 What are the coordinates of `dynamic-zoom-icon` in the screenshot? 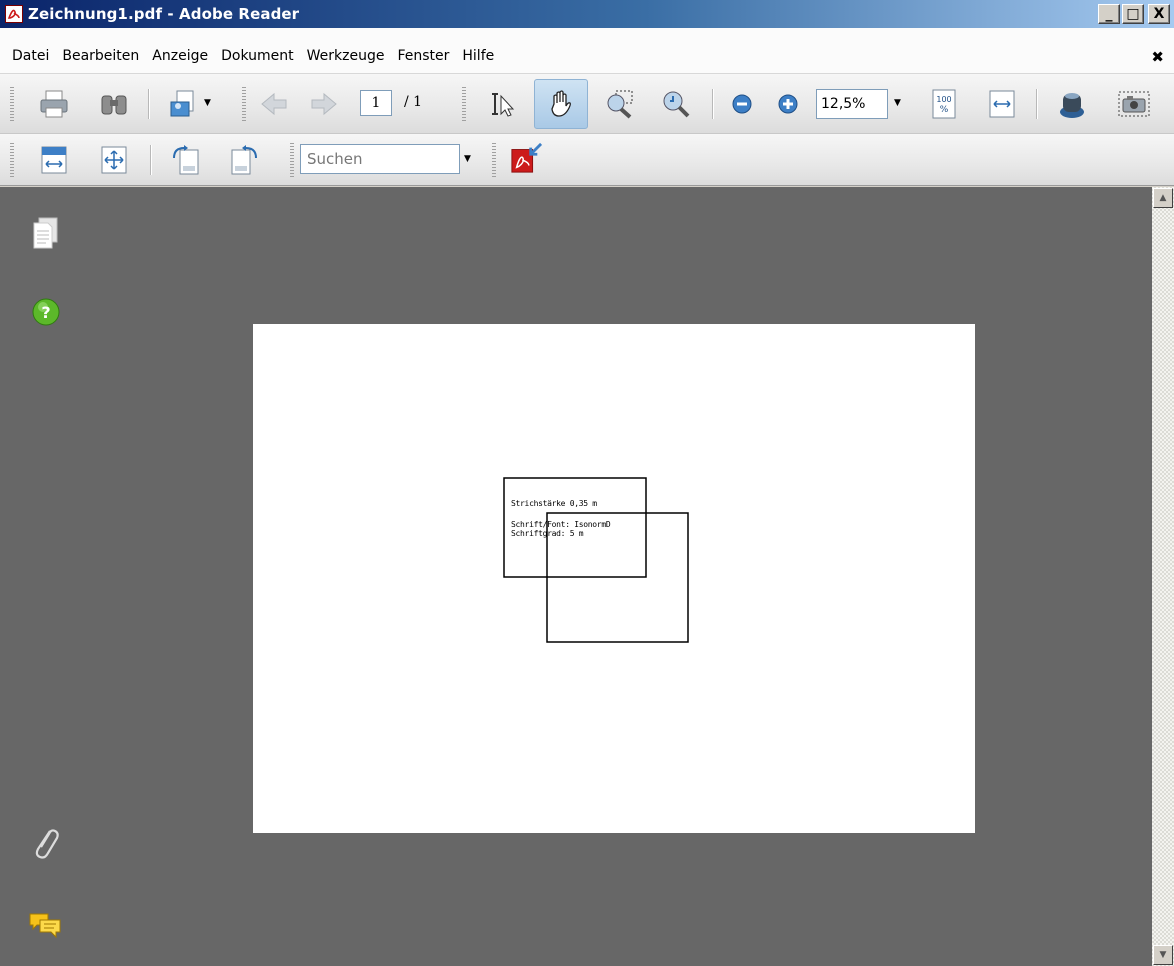 It's located at (676, 104).